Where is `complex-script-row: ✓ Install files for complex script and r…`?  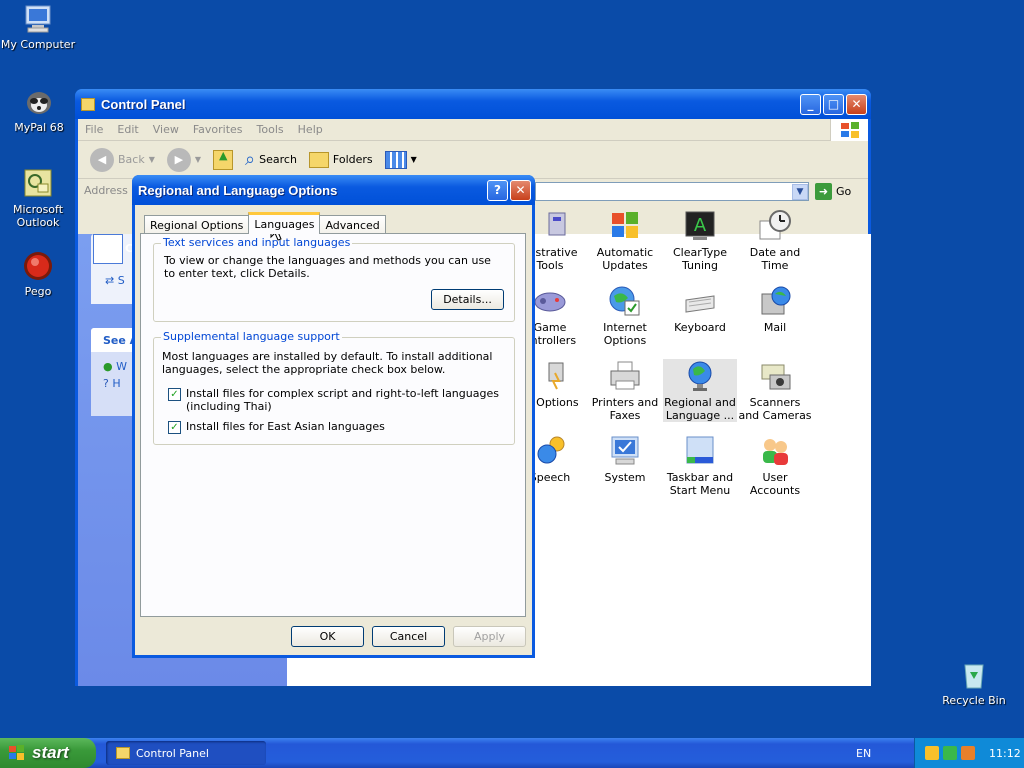
complex-script-row: ✓ Install files for complex script and r… is located at coordinates (335, 400).